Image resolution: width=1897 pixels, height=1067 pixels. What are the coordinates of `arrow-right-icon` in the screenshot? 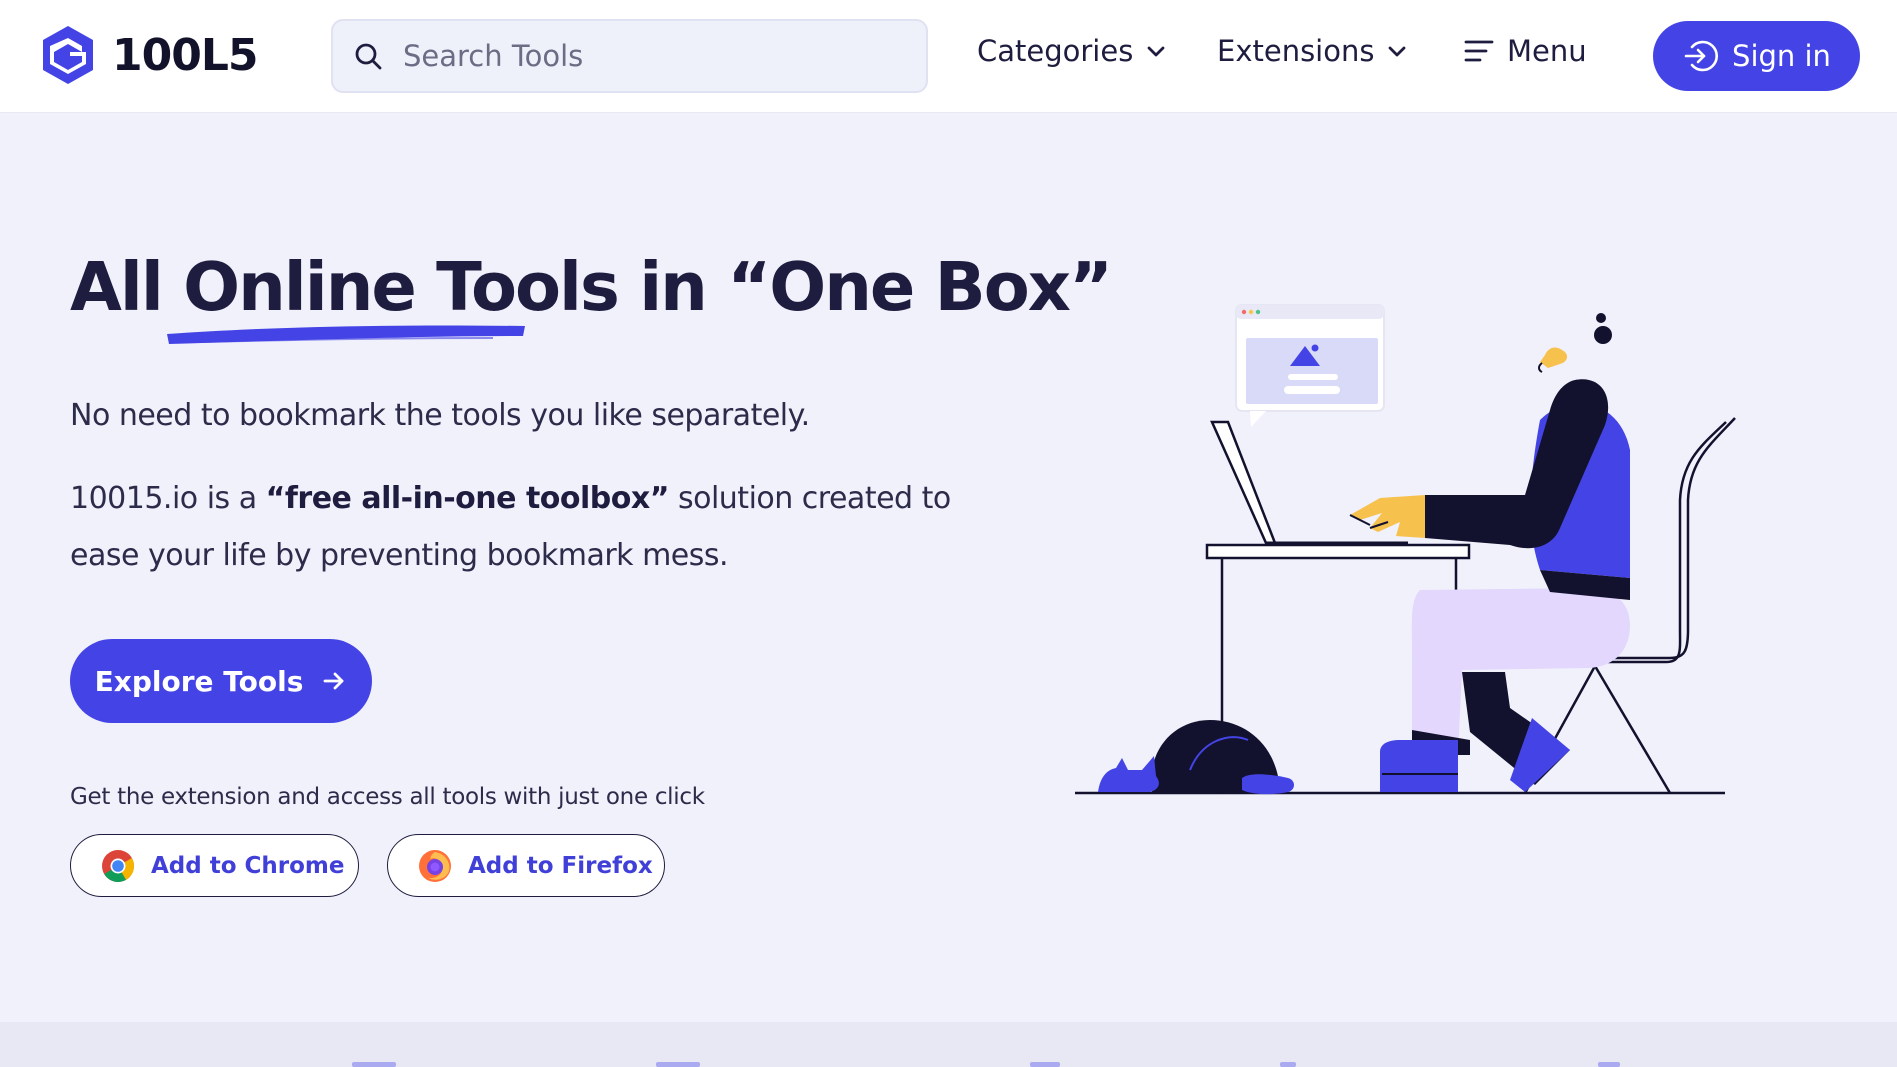 It's located at (333, 681).